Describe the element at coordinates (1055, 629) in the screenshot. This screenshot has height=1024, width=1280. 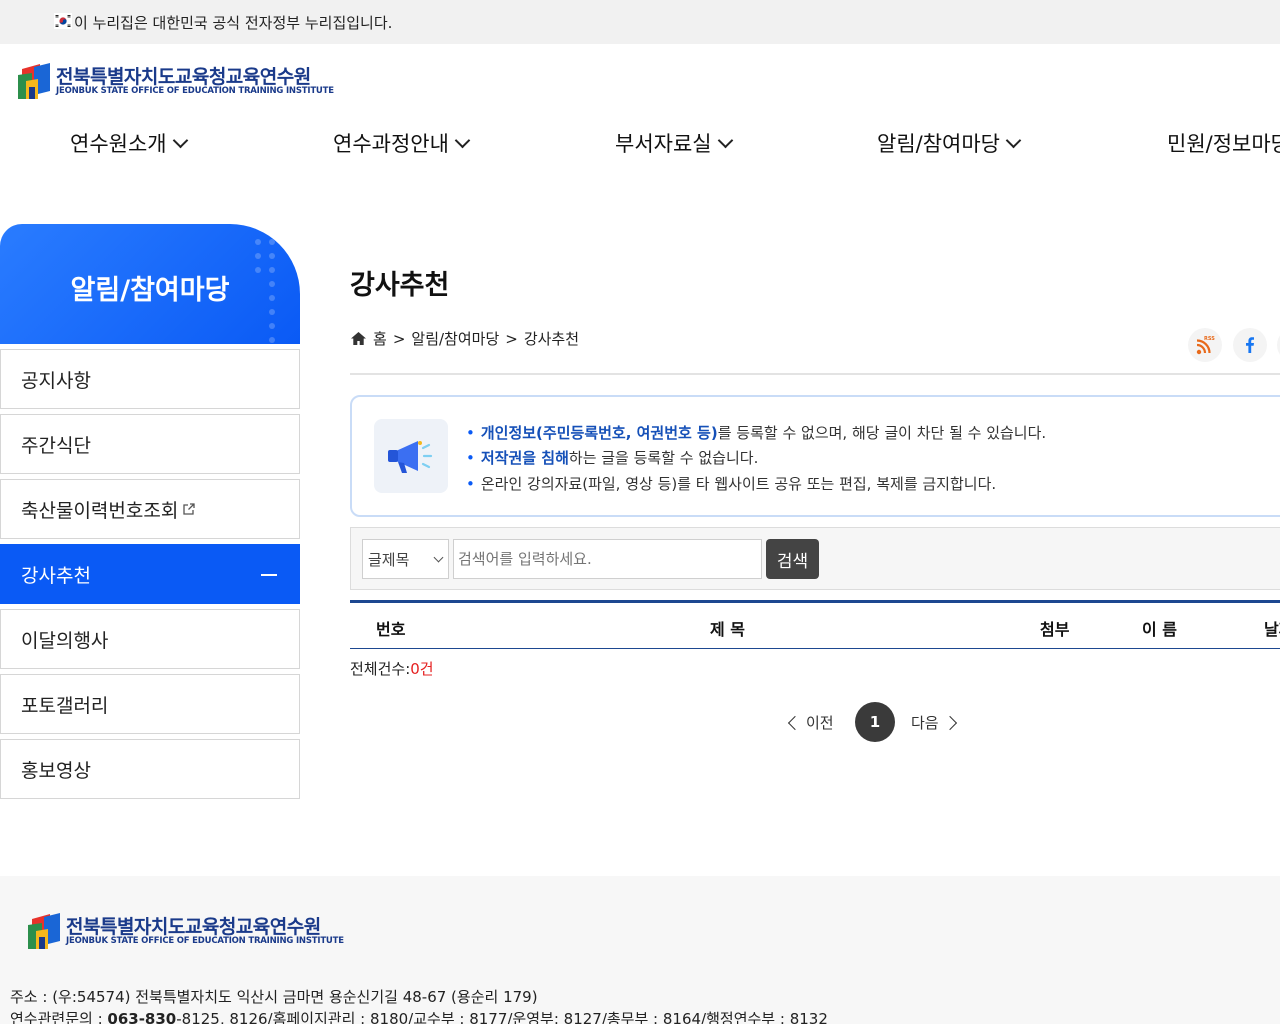
I see `col-attachment: 첨부` at that location.